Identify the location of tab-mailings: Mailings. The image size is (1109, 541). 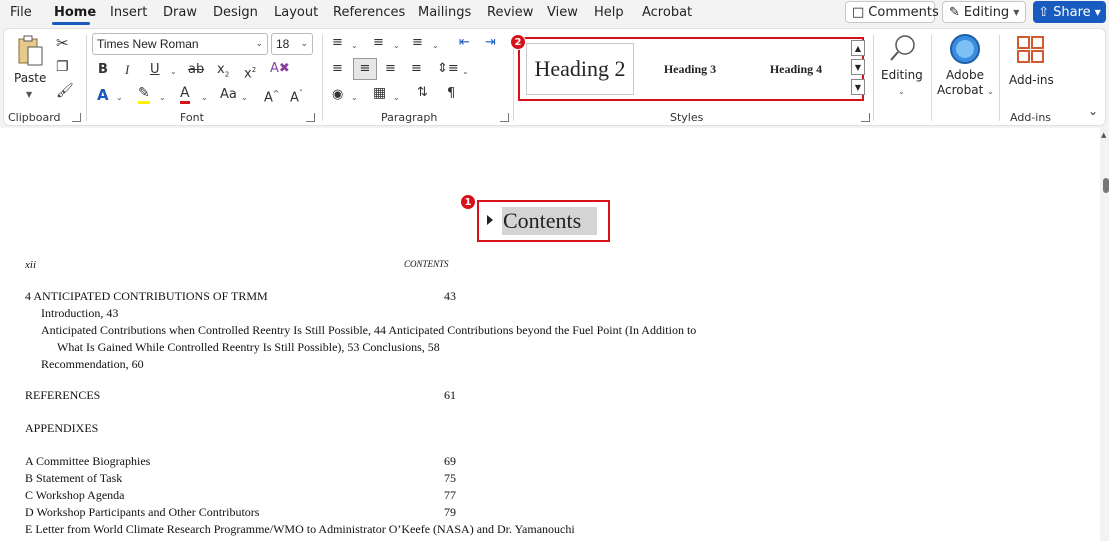
(444, 12).